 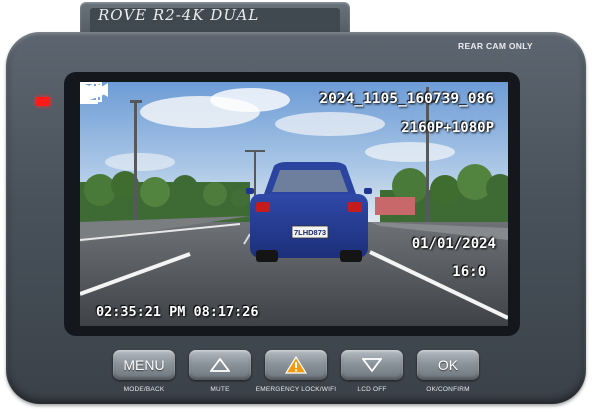 What do you see at coordinates (453, 244) in the screenshot?
I see `date-display: 01/01/2024` at bounding box center [453, 244].